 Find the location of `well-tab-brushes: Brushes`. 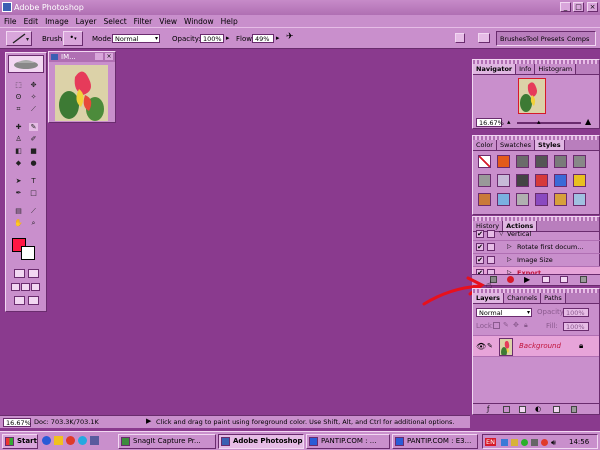

well-tab-brushes: Brushes is located at coordinates (513, 39).